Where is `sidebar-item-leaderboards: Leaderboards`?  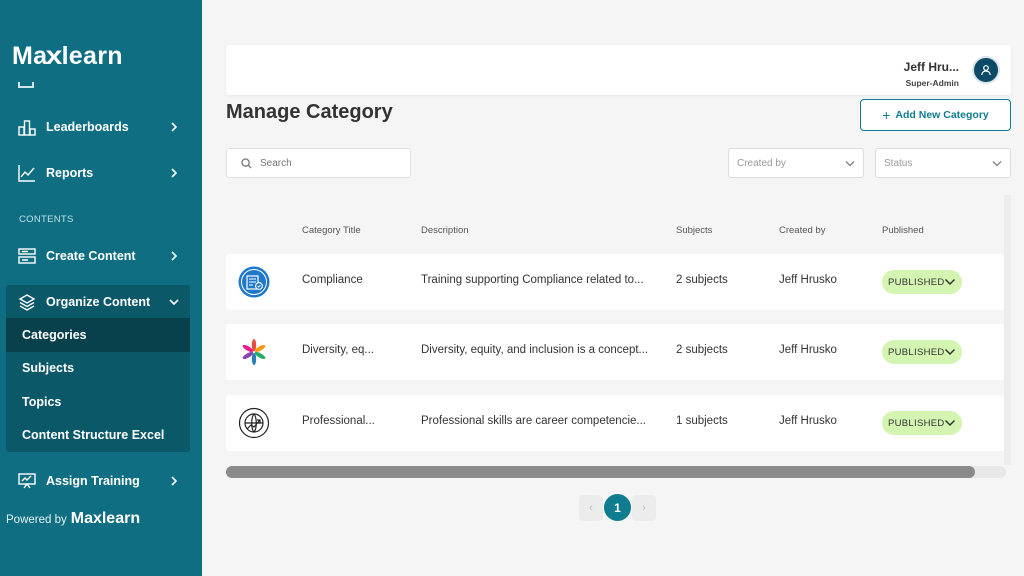 sidebar-item-leaderboards: Leaderboards is located at coordinates (99, 127).